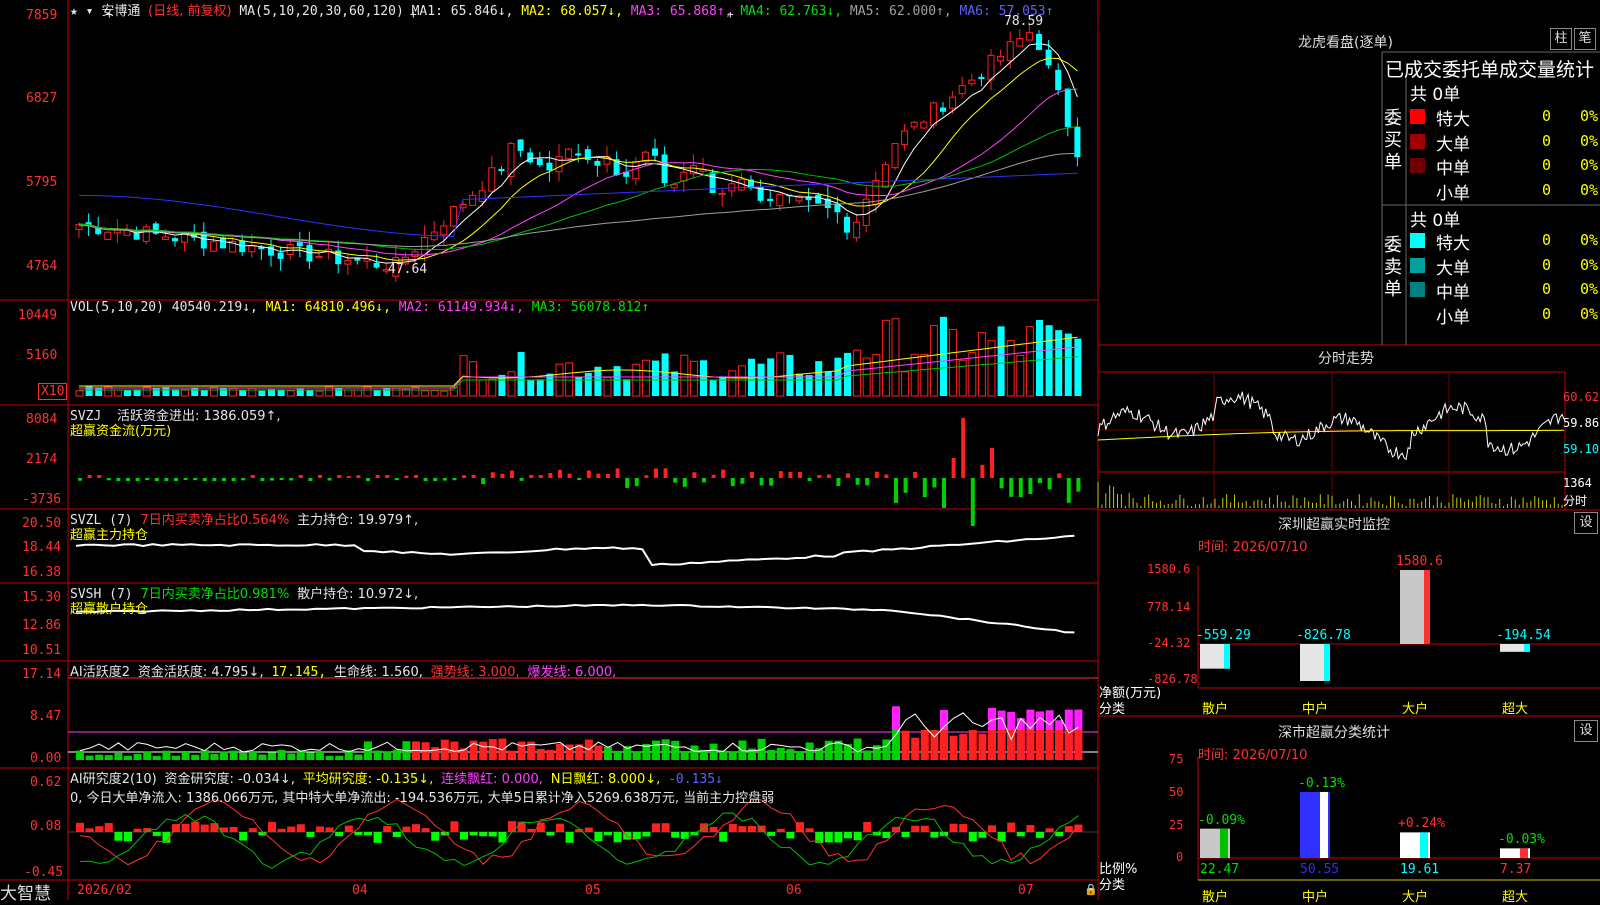 The height and width of the screenshot is (905, 1600). What do you see at coordinates (189, 11) in the screenshot?
I see `period-label: (日线, 前复权)` at bounding box center [189, 11].